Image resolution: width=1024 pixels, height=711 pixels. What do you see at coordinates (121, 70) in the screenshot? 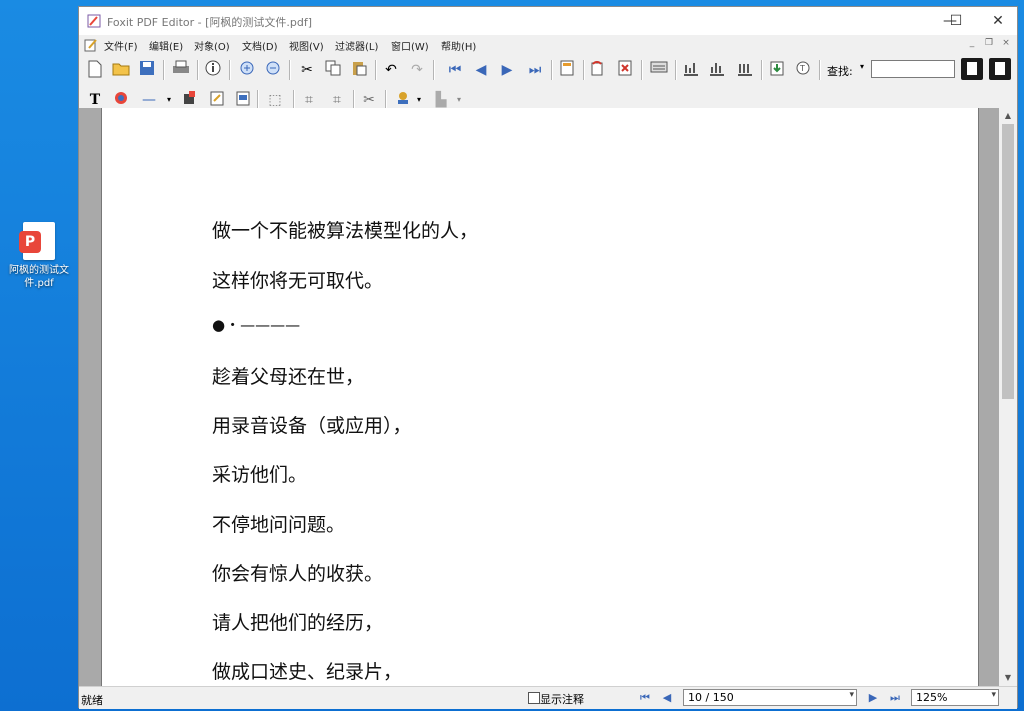
I see `open-folder-icon` at bounding box center [121, 70].